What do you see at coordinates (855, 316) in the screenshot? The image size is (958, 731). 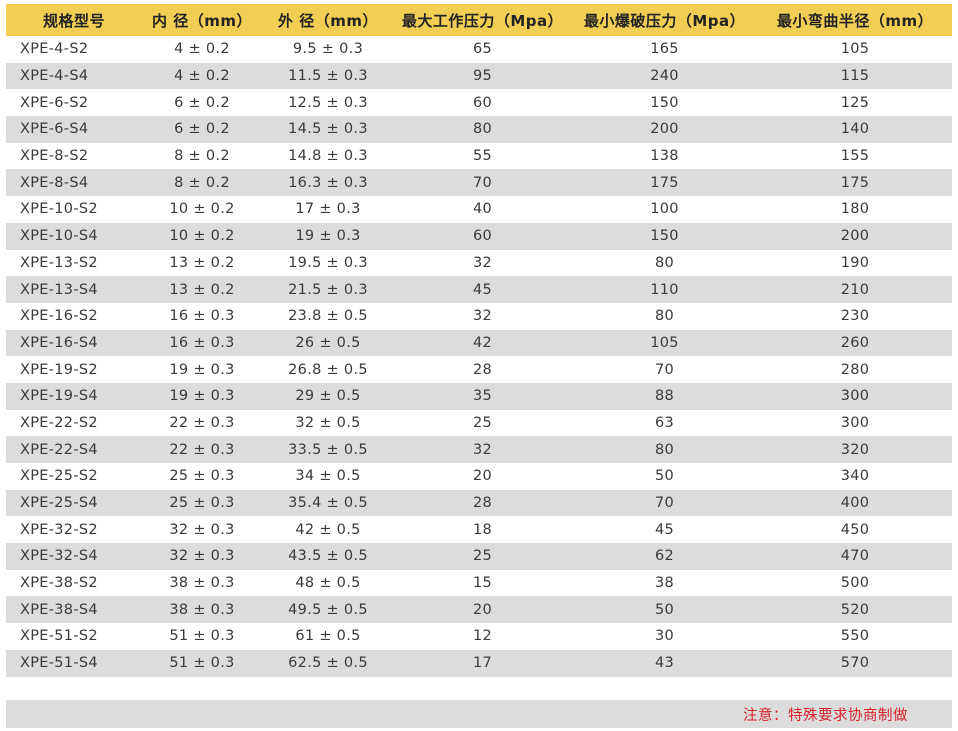 I see `table-cell: 230` at bounding box center [855, 316].